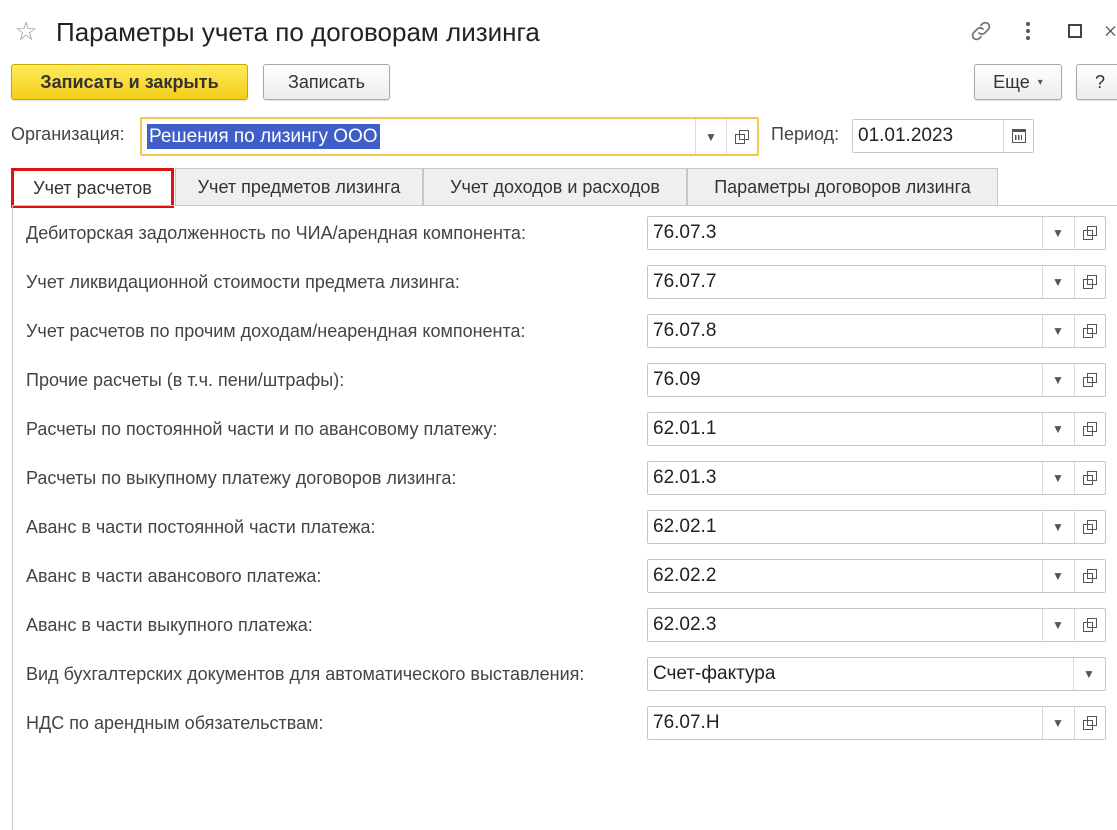  I want to click on maximize-icon, so click(1075, 31).